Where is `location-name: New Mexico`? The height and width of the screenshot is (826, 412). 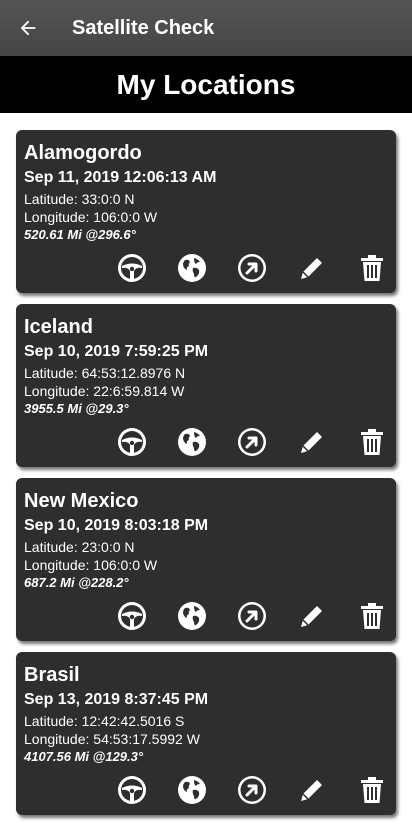 location-name: New Mexico is located at coordinates (81, 501).